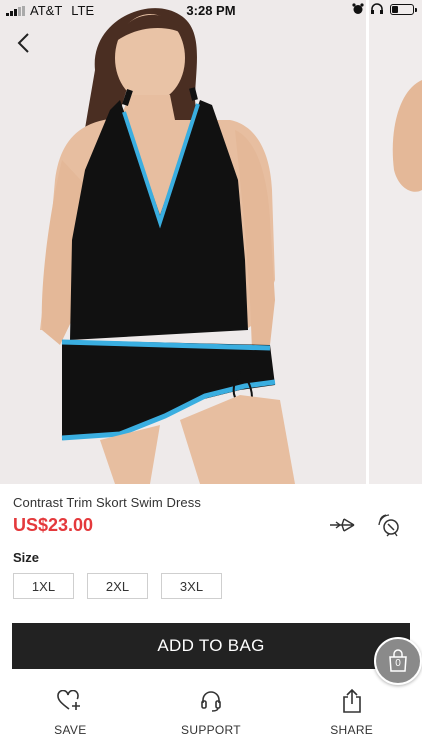 The width and height of the screenshot is (422, 750). I want to click on product-price: US$23.00, so click(53, 525).